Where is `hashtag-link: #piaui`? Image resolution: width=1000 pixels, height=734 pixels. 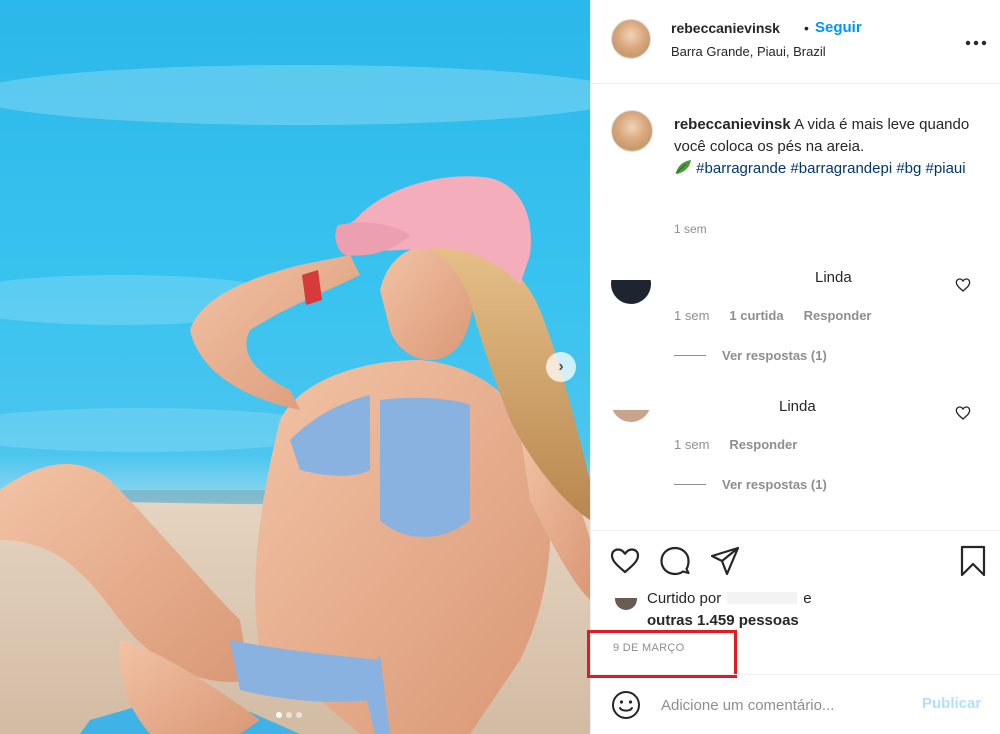 hashtag-link: #piaui is located at coordinates (946, 168).